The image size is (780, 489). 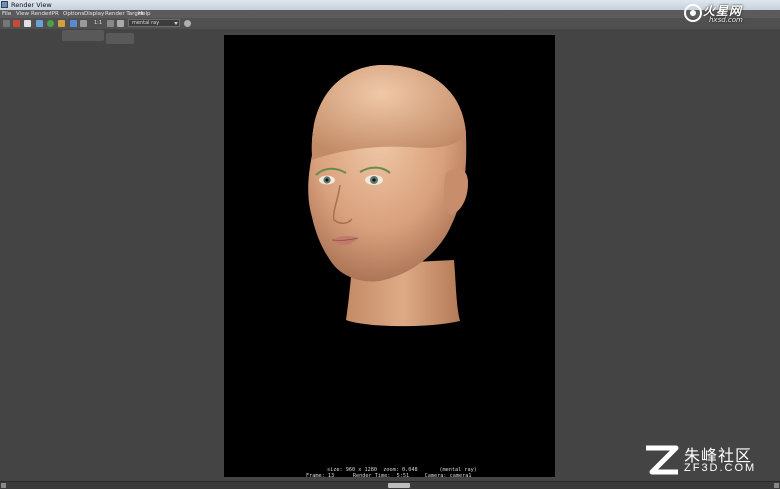 What do you see at coordinates (98, 23) in the screenshot?
I see `zoom-label: 1:1` at bounding box center [98, 23].